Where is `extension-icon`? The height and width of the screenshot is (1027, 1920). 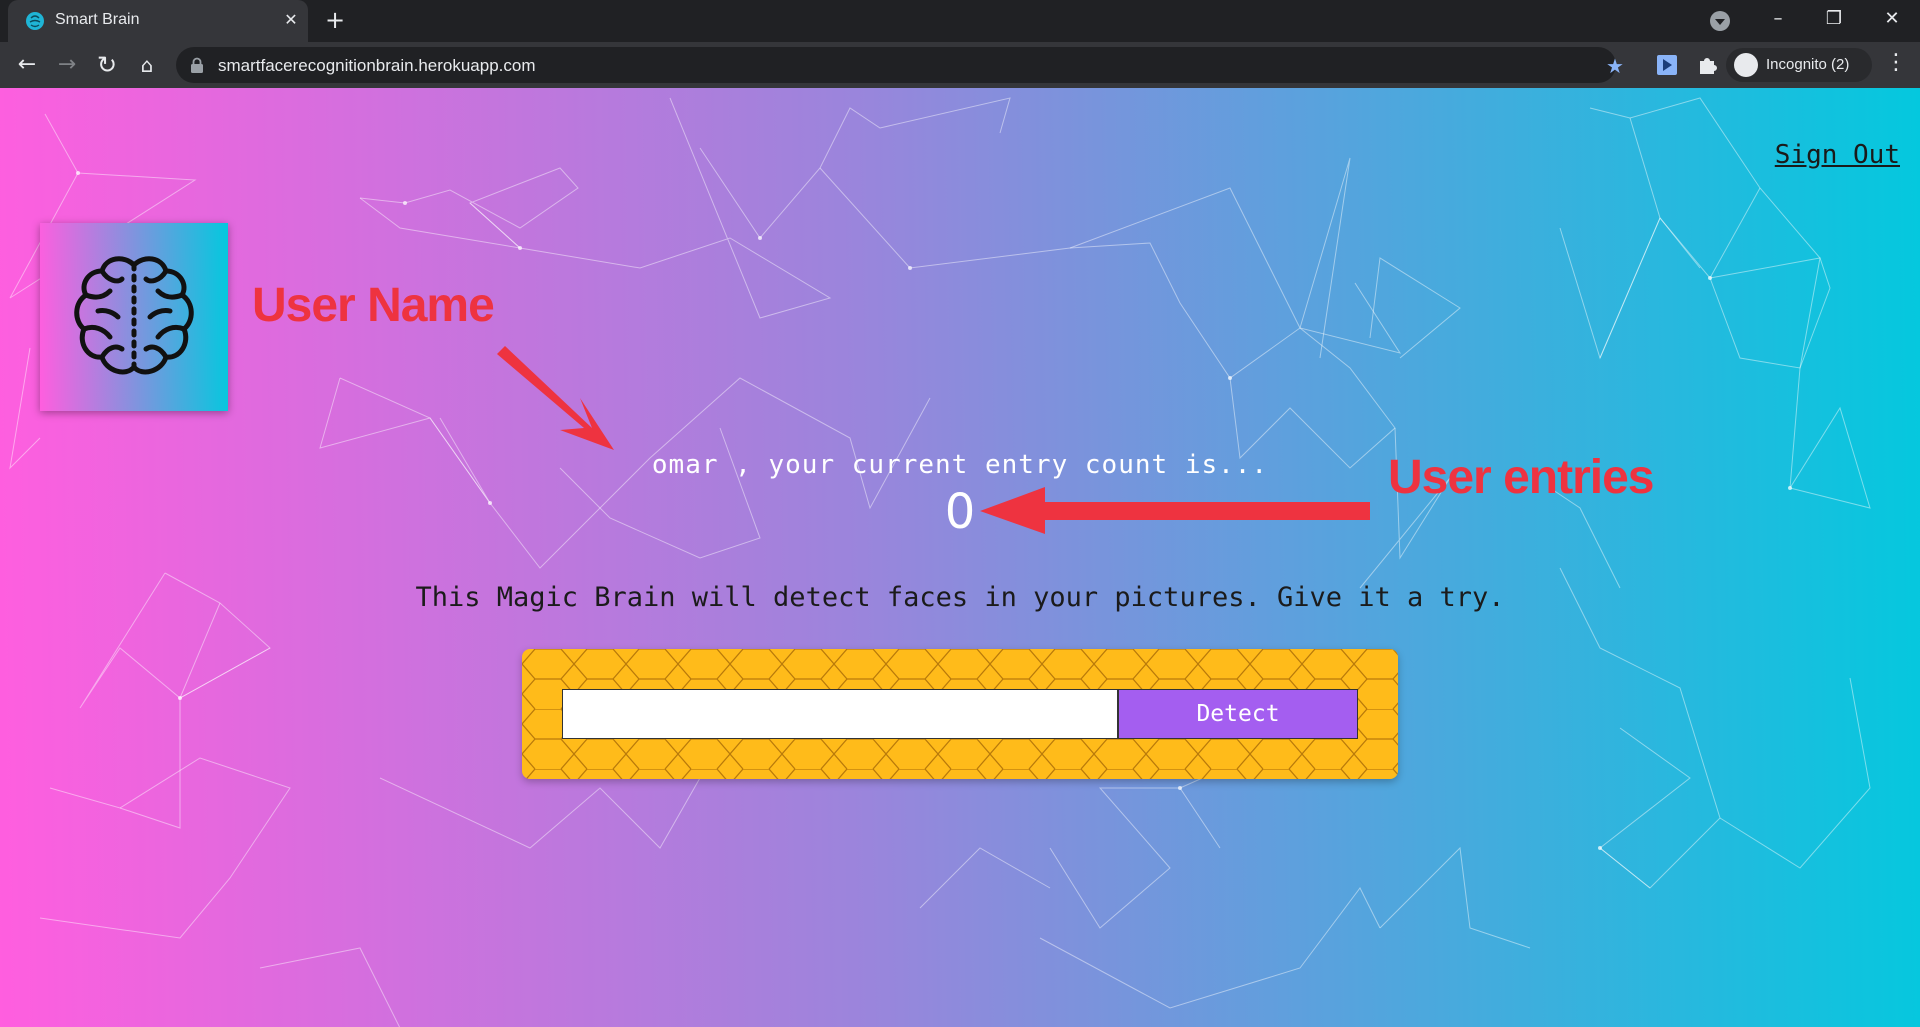
extension-icon is located at coordinates (1667, 65).